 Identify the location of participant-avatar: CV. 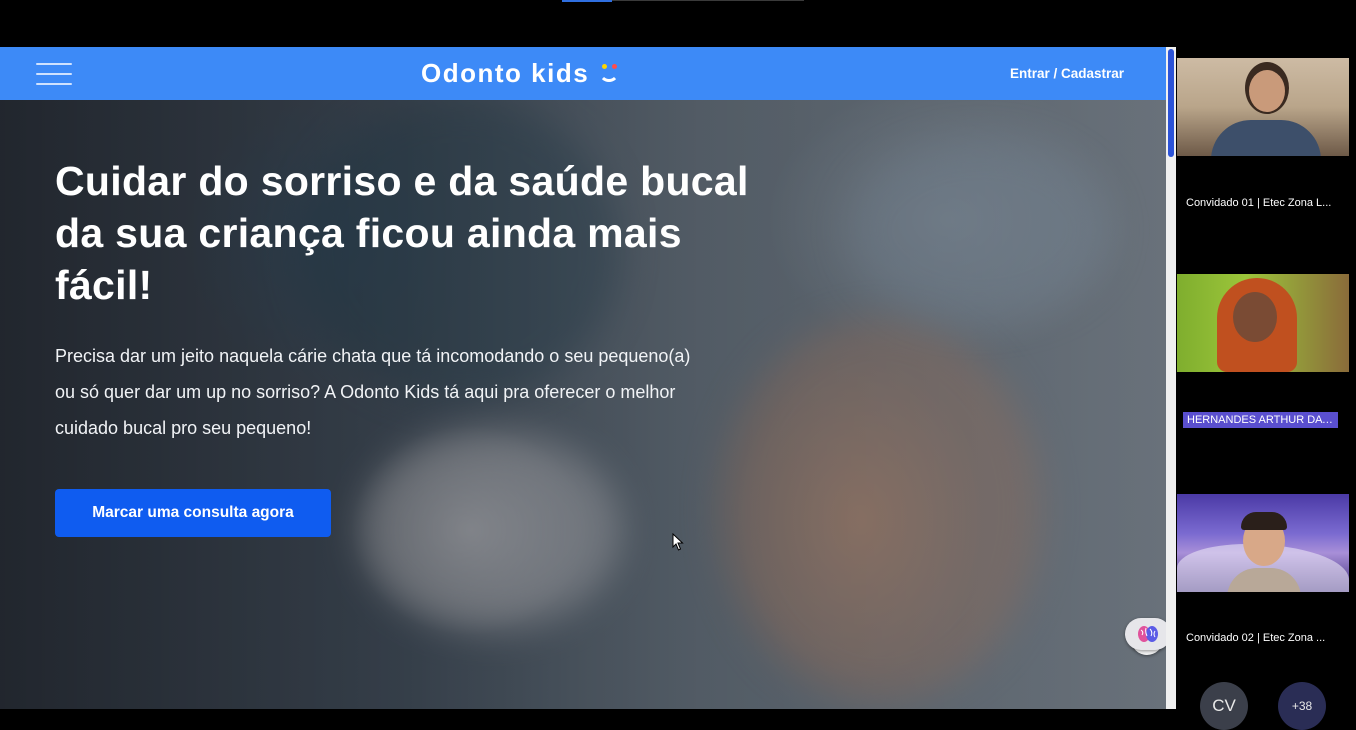
(1224, 706).